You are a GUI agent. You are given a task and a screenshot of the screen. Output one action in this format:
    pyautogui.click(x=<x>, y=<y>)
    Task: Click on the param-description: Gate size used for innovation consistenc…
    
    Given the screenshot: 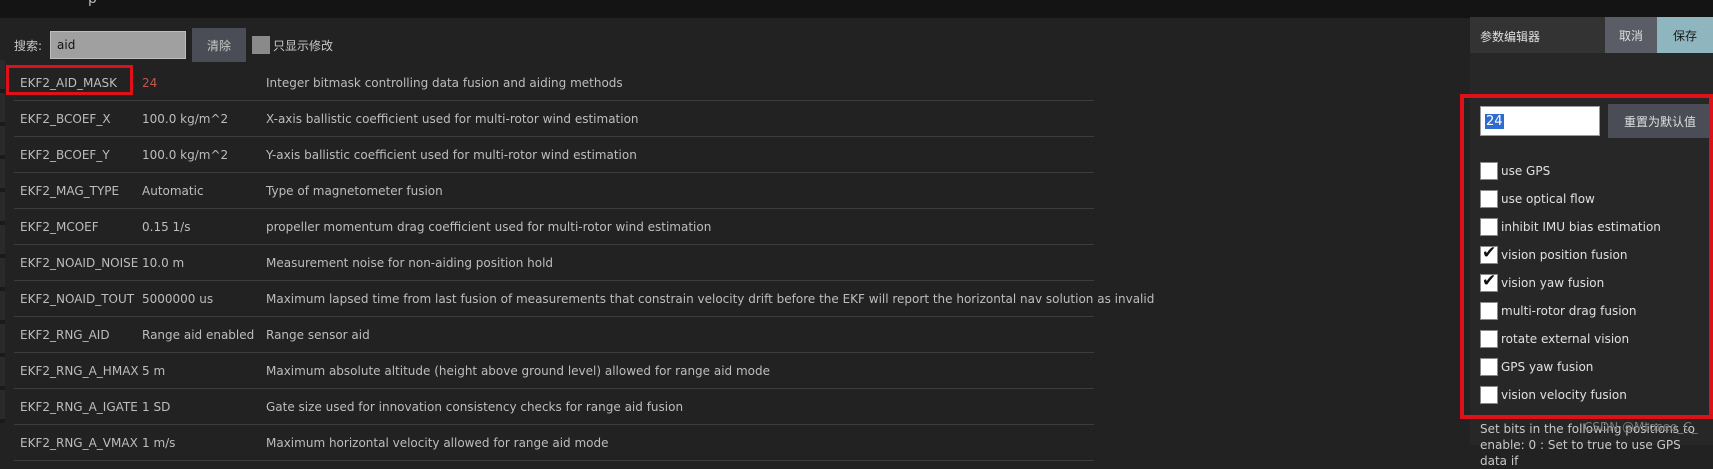 What is the action you would take?
    pyautogui.click(x=475, y=407)
    